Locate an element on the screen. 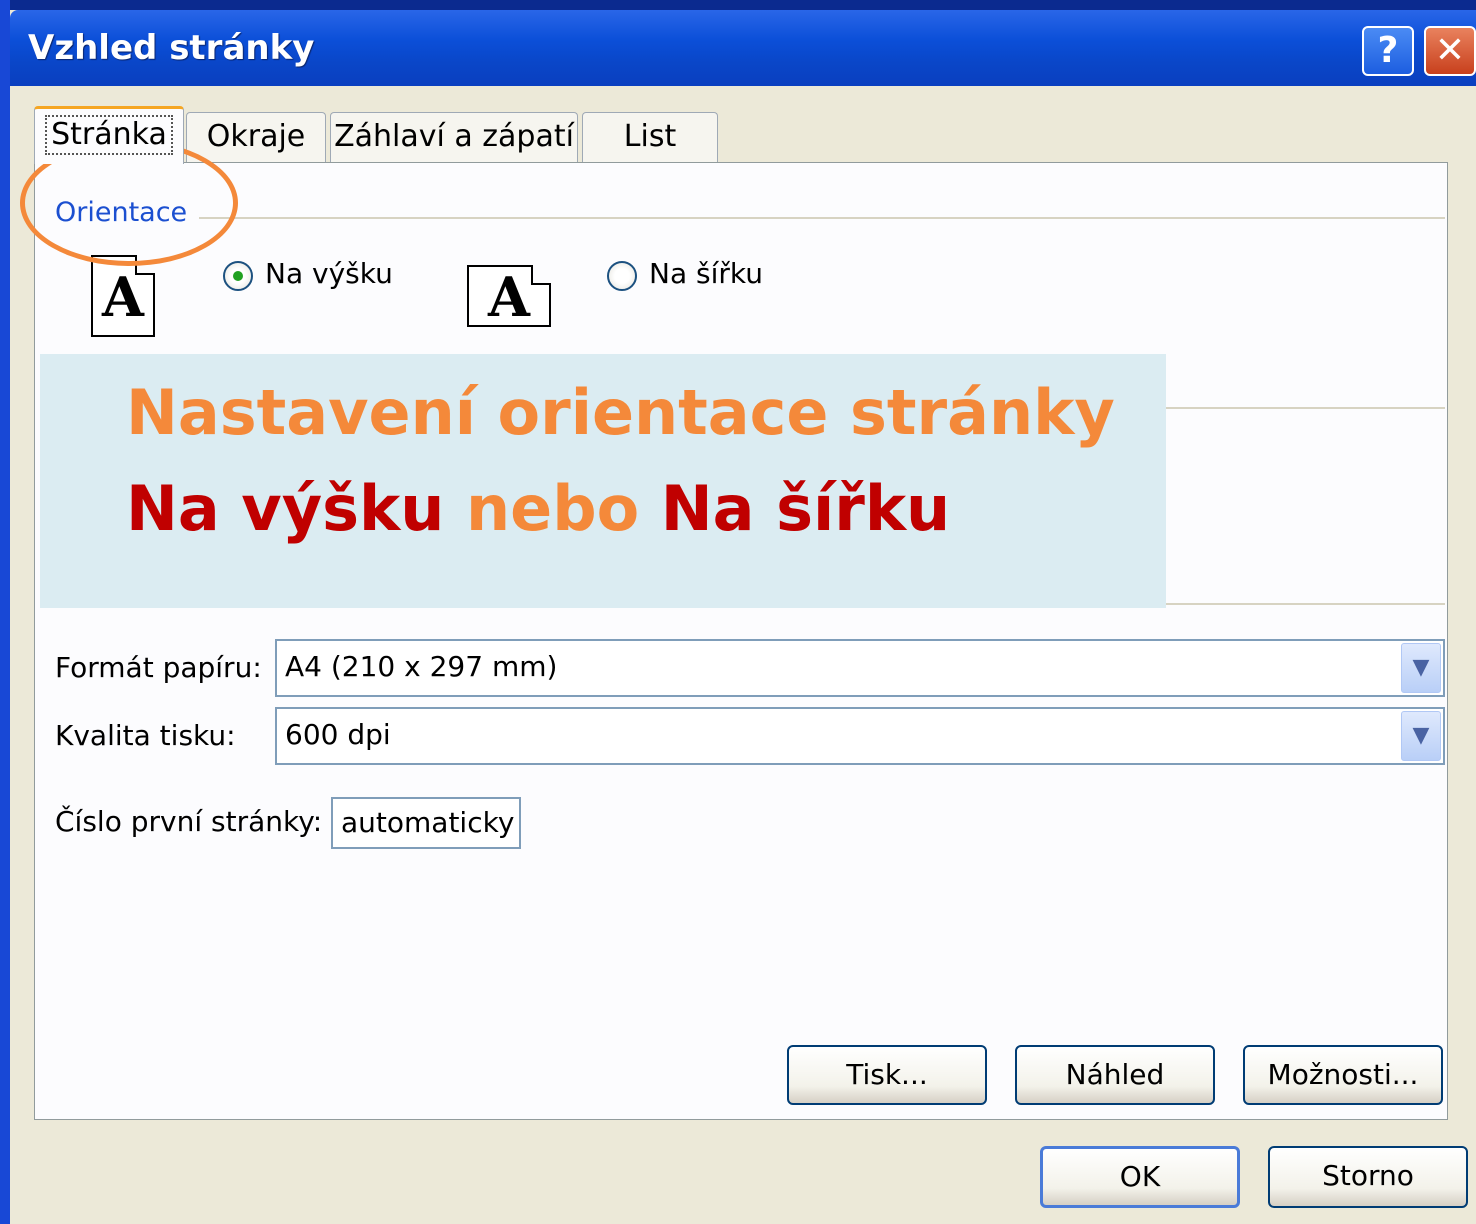  paper-format-value: A4 (210 x 297 mm) is located at coordinates (421, 666).